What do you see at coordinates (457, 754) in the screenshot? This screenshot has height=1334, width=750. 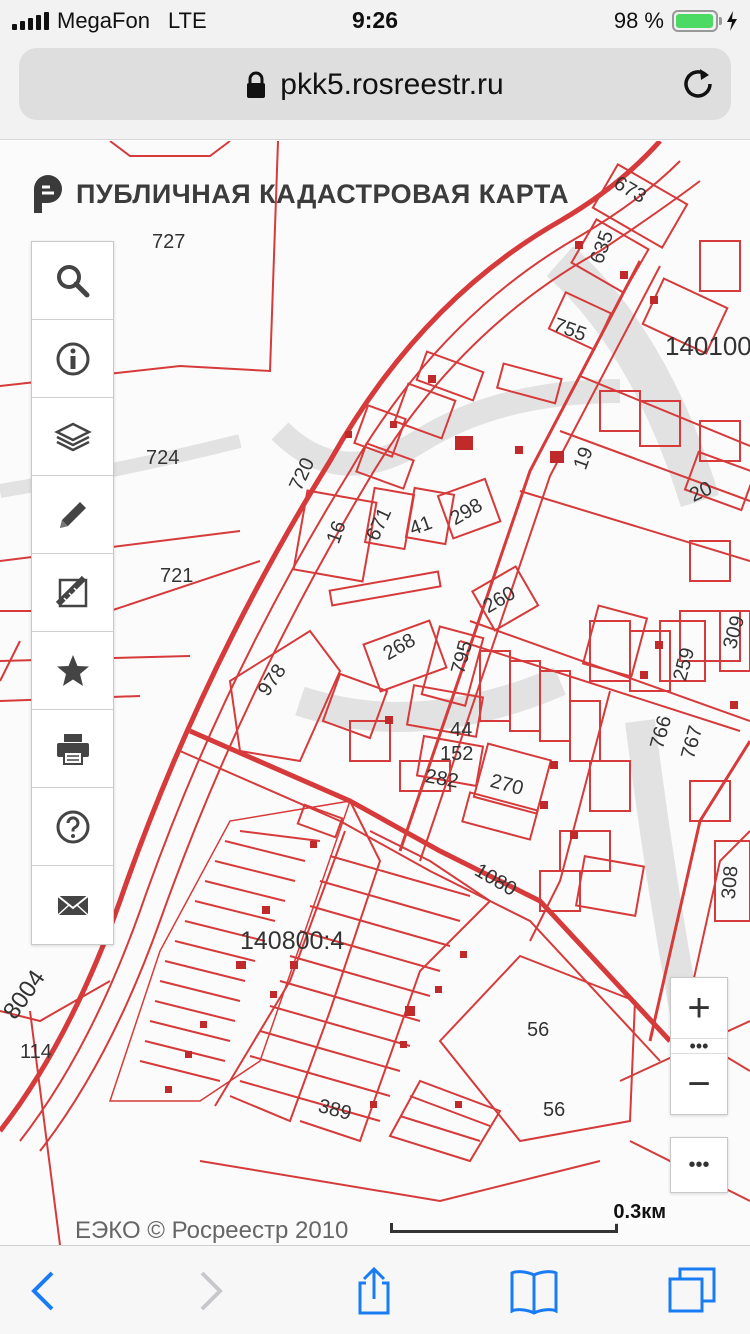 I see `parcel-label: 152` at bounding box center [457, 754].